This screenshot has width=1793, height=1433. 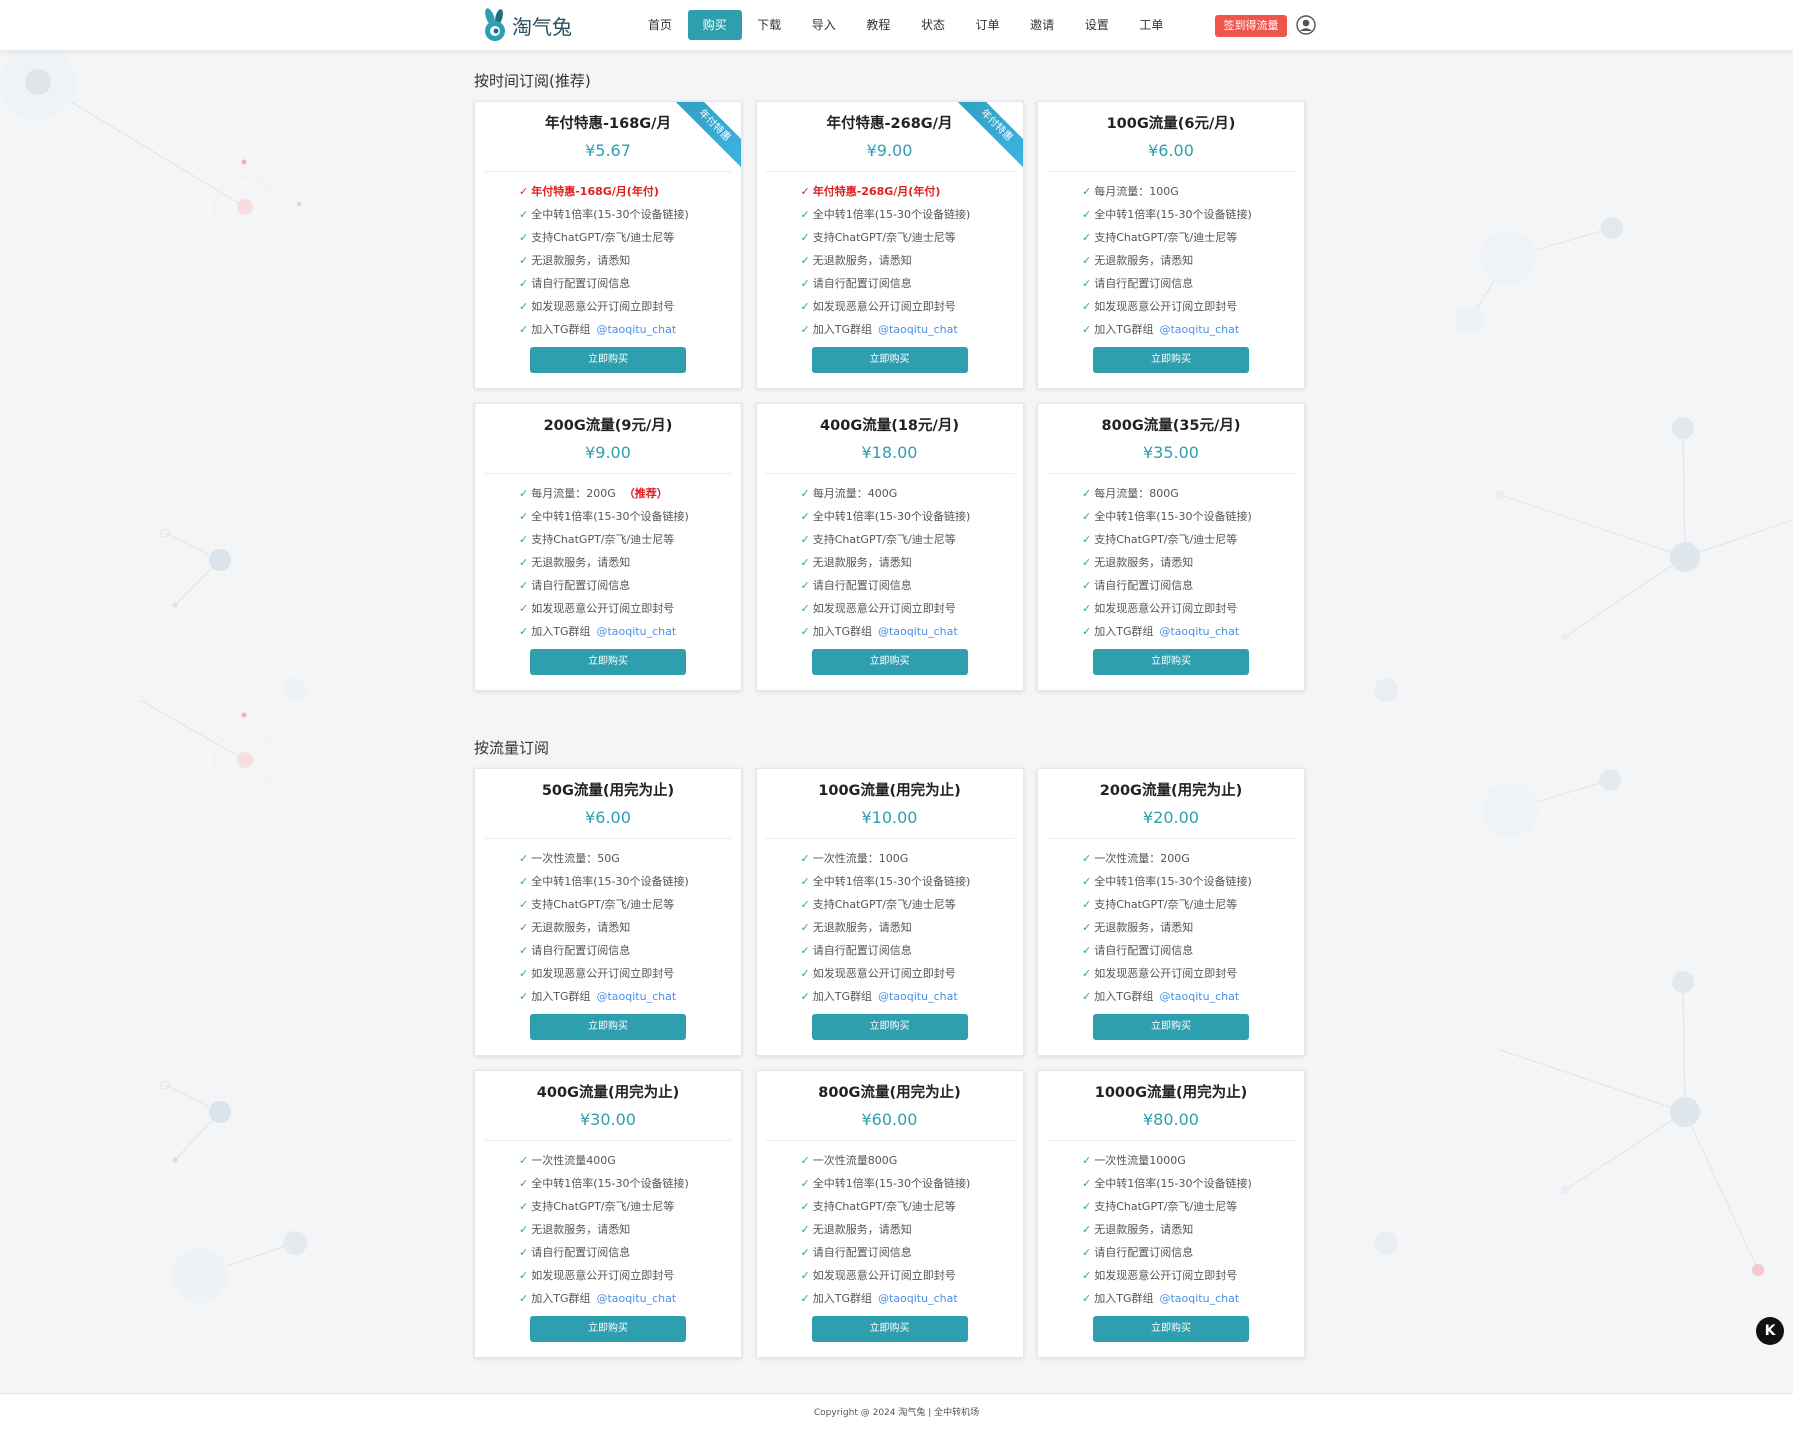 What do you see at coordinates (855, 493) in the screenshot?
I see `feature-text: 每月流量：400G` at bounding box center [855, 493].